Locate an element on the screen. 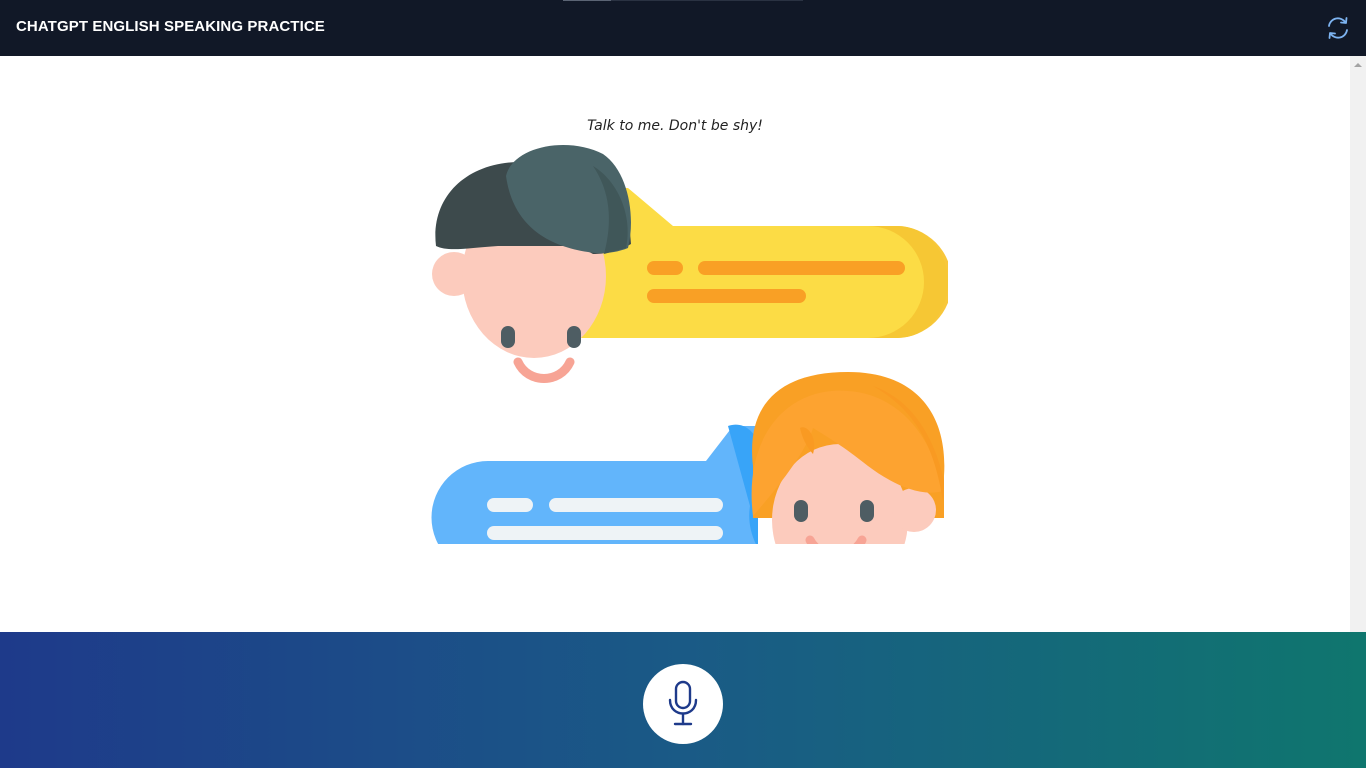 This screenshot has height=768, width=1366. tab-indicator is located at coordinates (587, 0).